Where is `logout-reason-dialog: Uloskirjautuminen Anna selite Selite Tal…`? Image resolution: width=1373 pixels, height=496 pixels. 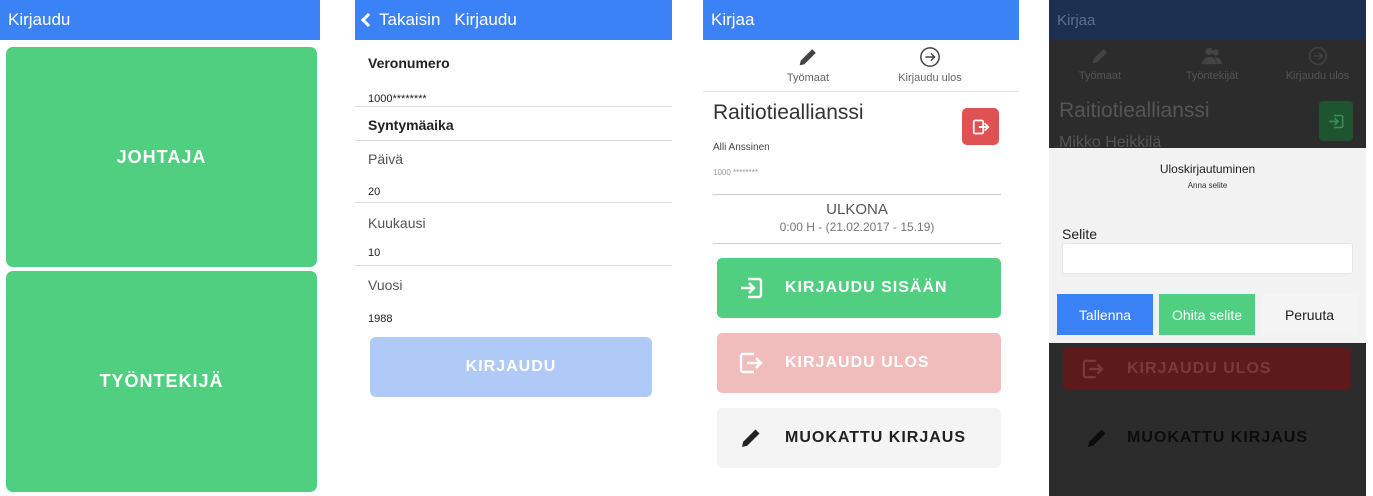 logout-reason-dialog: Uloskirjautuminen Anna selite Selite Tal… is located at coordinates (1207, 245).